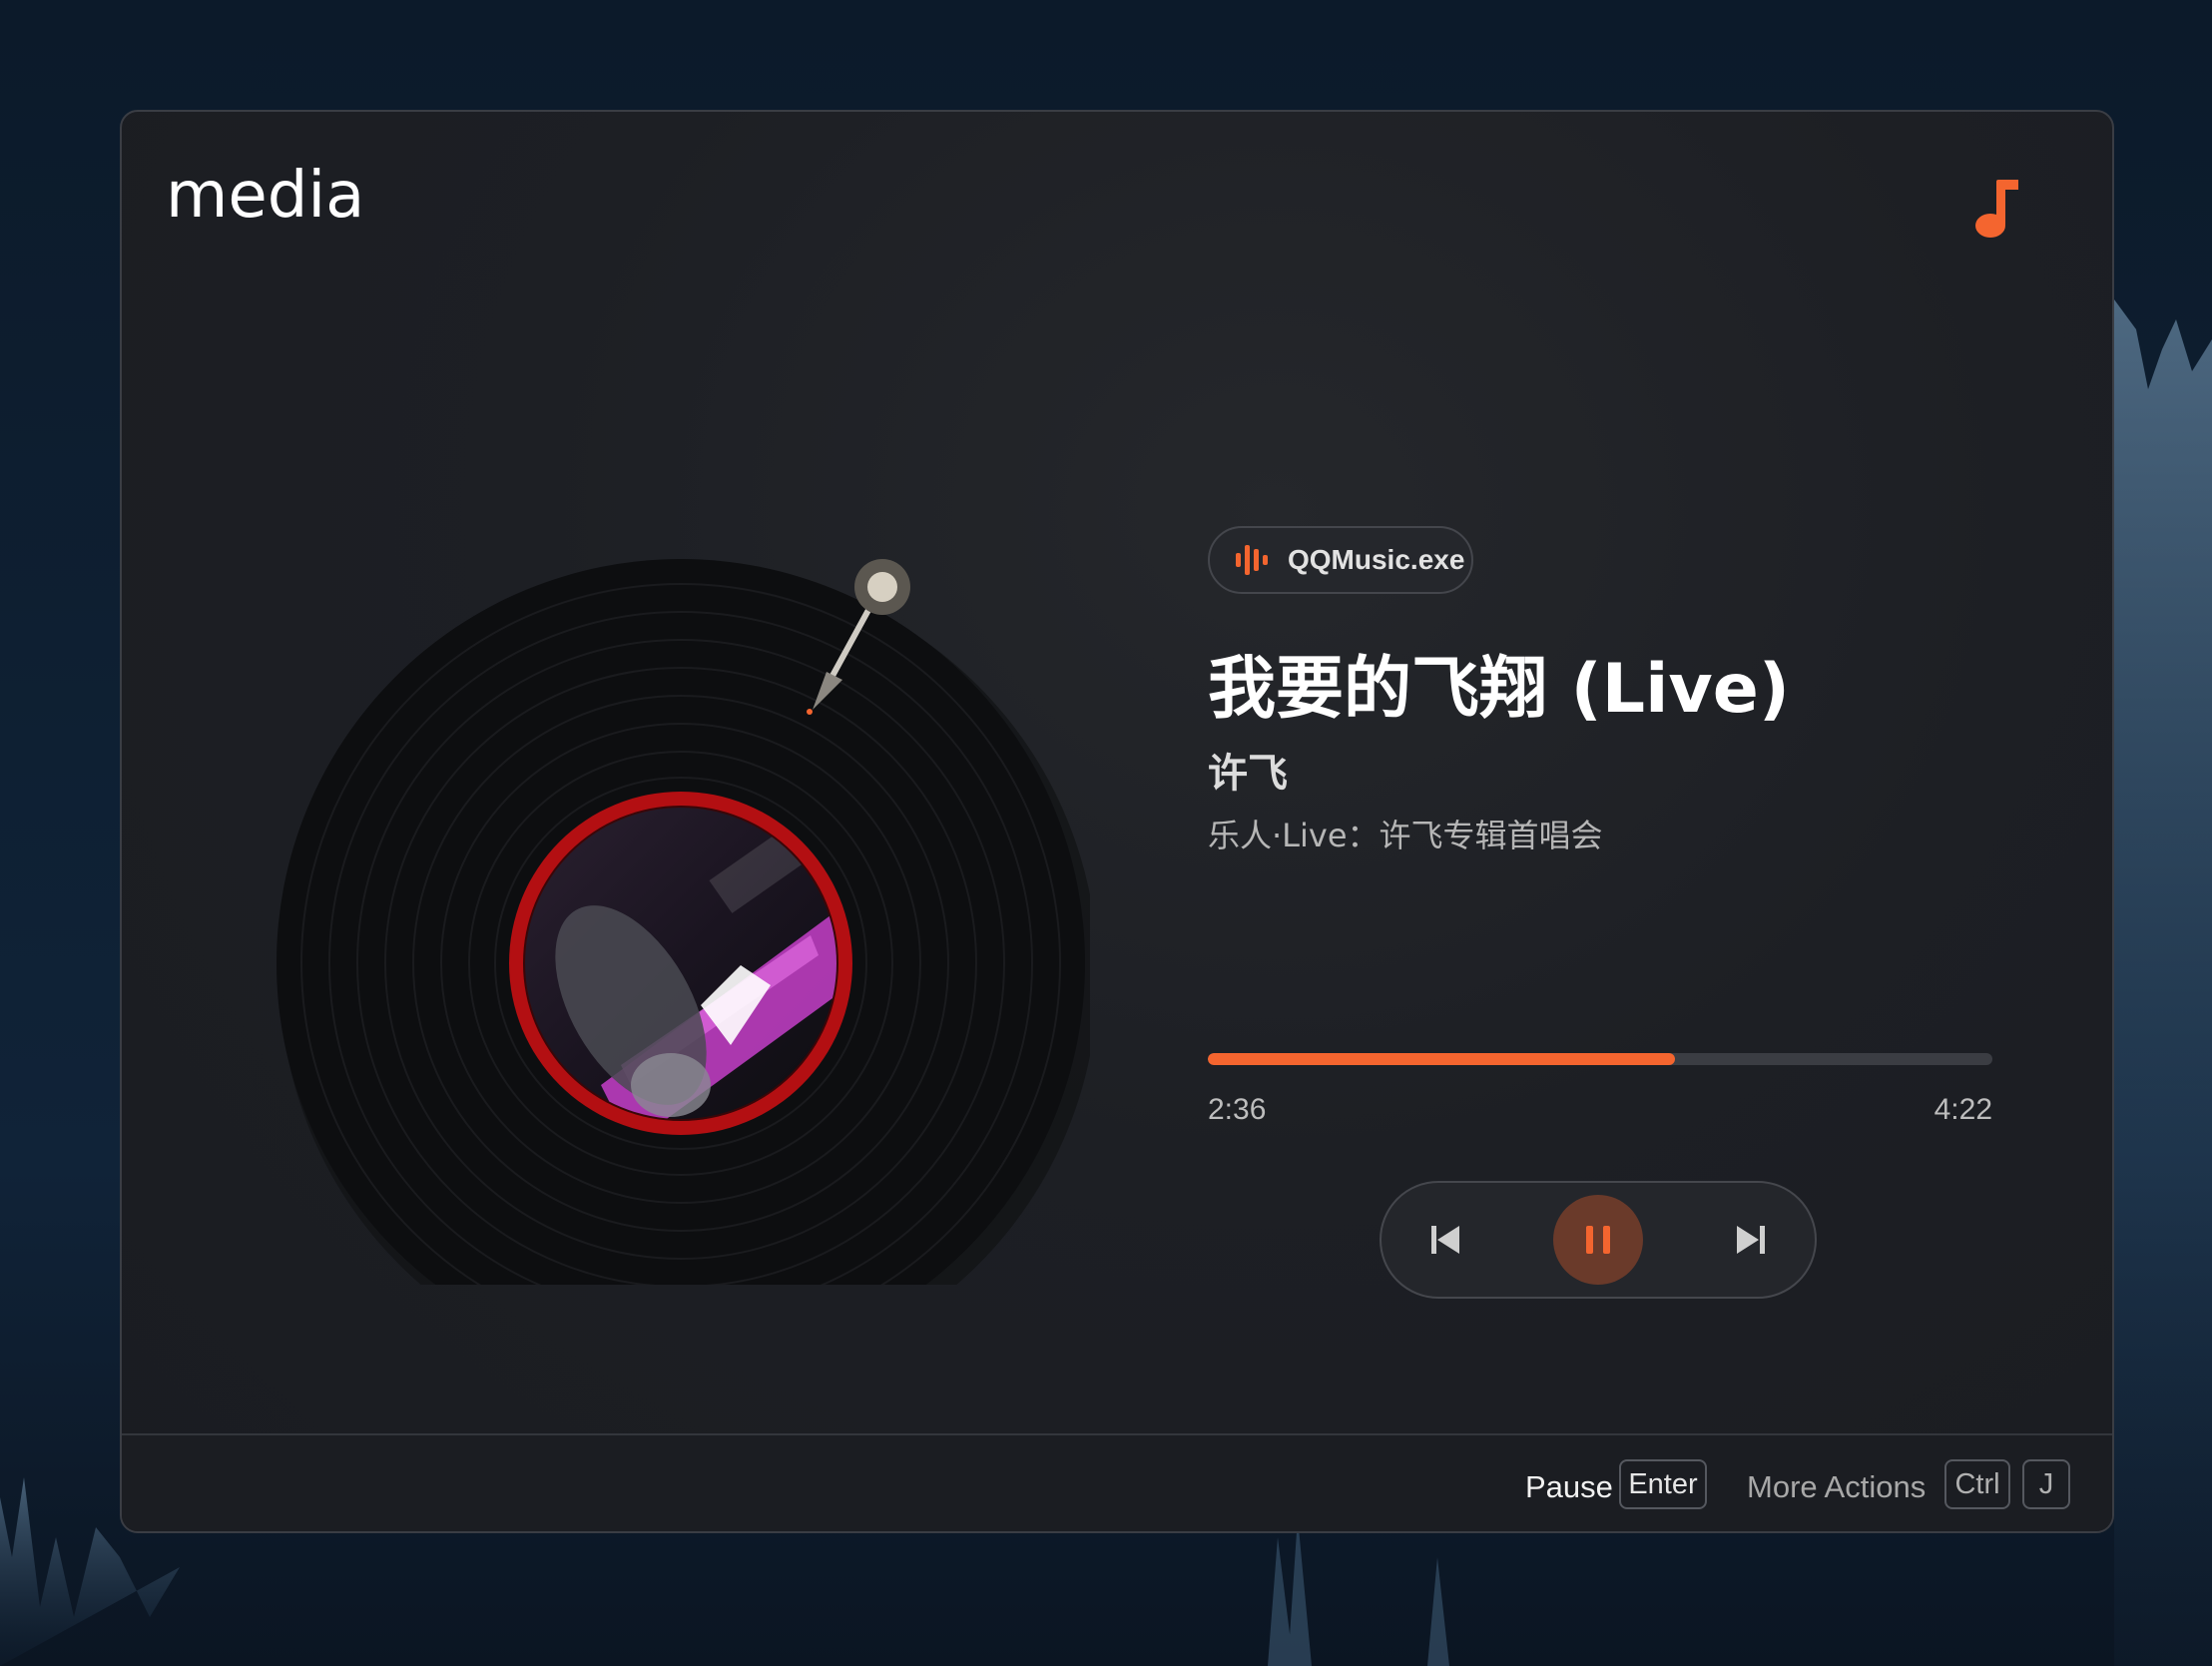 The width and height of the screenshot is (2212, 1666). I want to click on source-app-pill: QQMusic.exe, so click(1340, 560).